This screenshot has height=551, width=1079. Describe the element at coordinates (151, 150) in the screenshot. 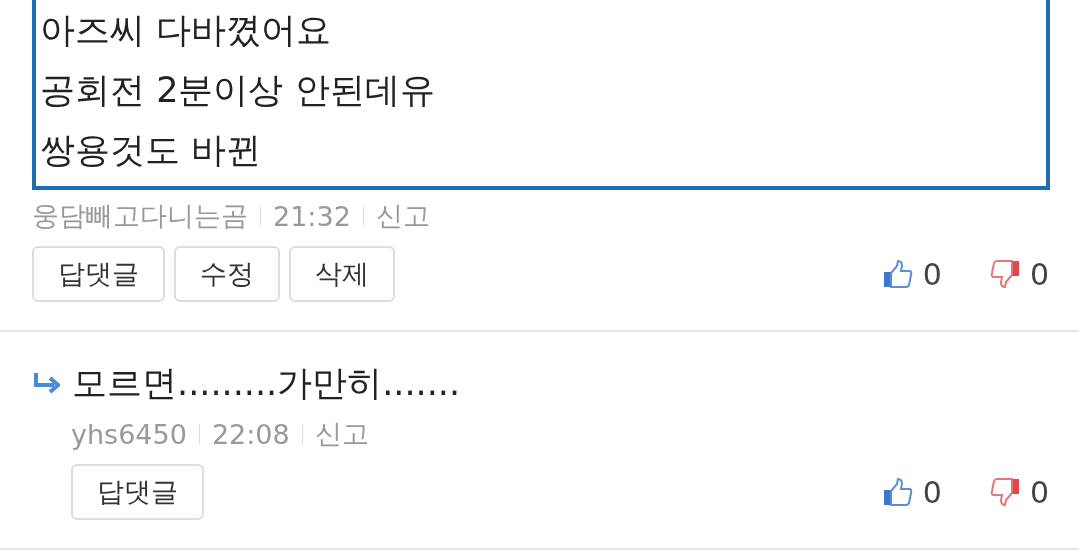

I see `comment-text: 쌍용것도 바뀐` at that location.